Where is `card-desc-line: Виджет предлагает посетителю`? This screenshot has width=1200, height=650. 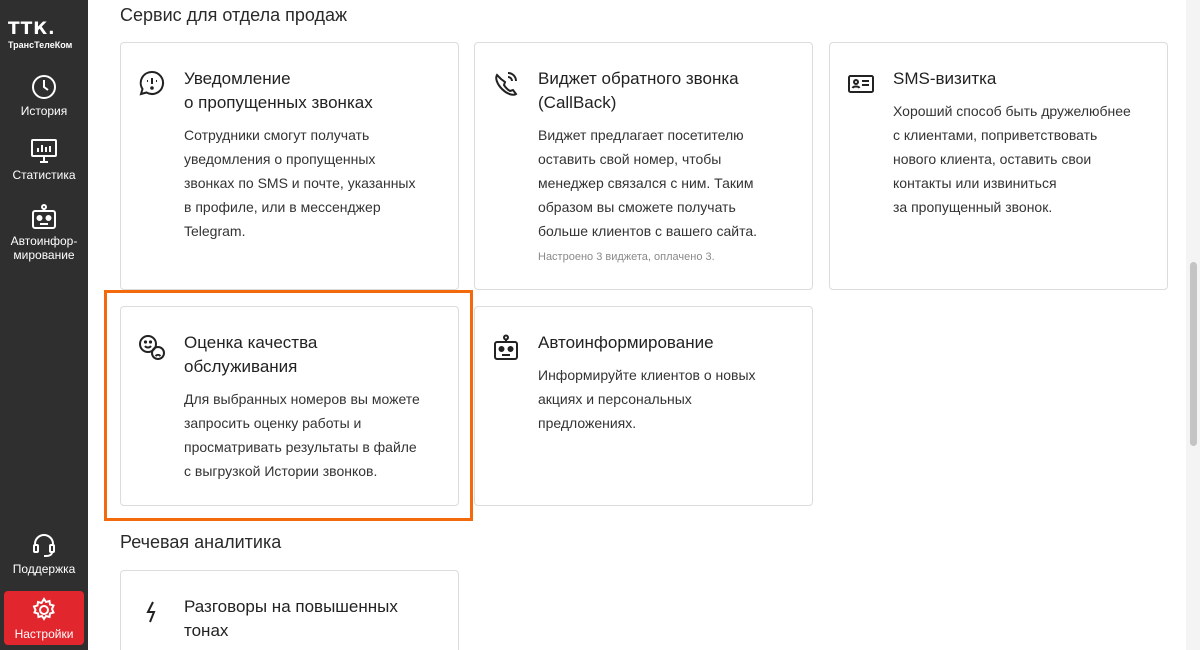 card-desc-line: Виджет предлагает посетителю is located at coordinates (641, 135).